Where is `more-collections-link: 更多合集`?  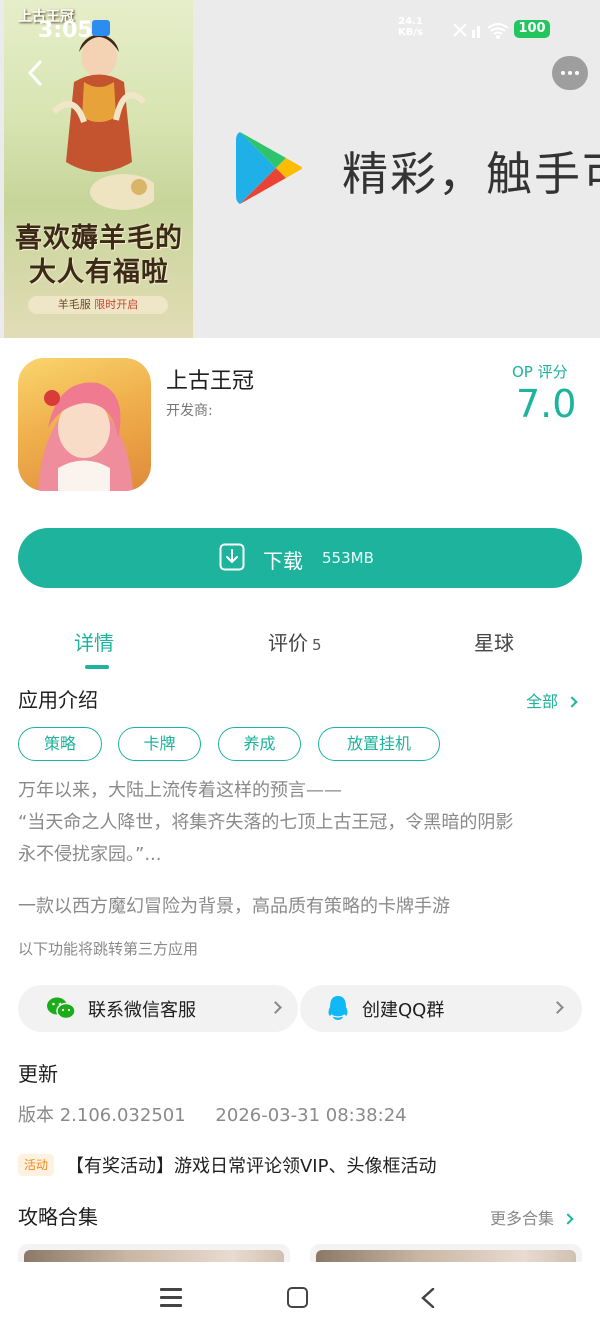 more-collections-link: 更多合集 is located at coordinates (532, 1217).